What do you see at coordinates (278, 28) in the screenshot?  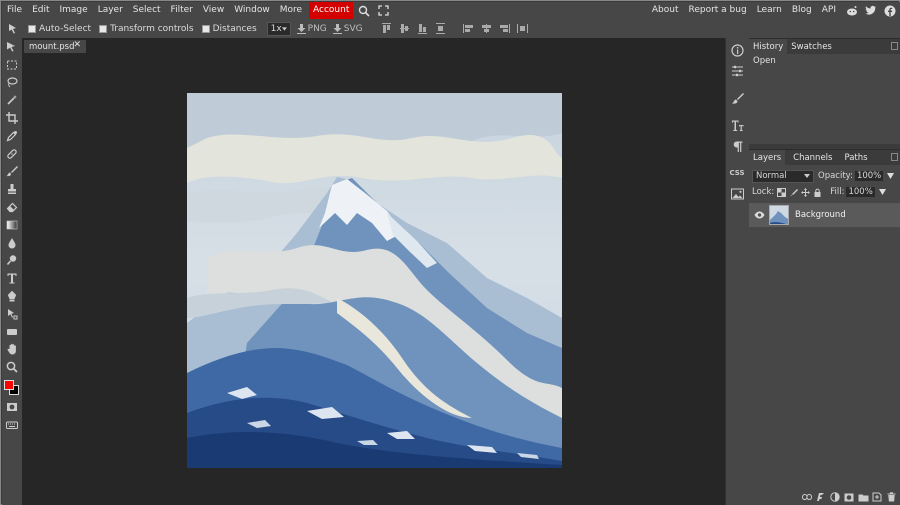 I see `zoom-select: 1x` at bounding box center [278, 28].